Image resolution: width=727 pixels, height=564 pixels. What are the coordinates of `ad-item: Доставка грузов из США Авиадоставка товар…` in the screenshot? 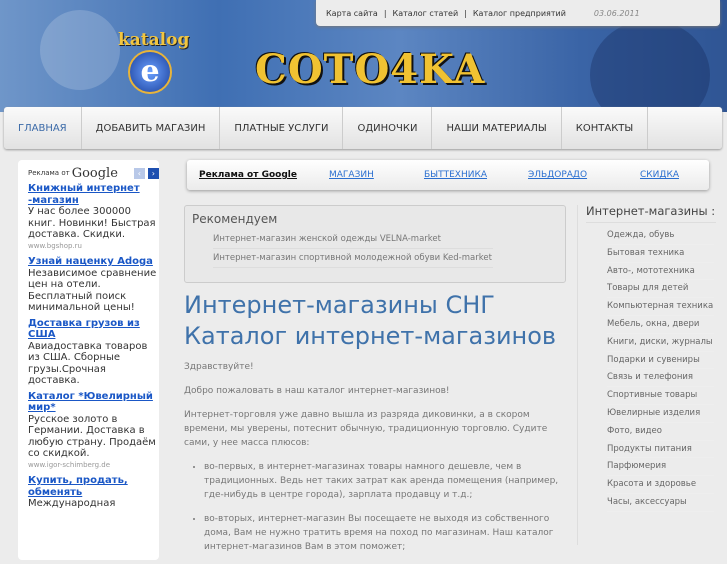 It's located at (93, 352).